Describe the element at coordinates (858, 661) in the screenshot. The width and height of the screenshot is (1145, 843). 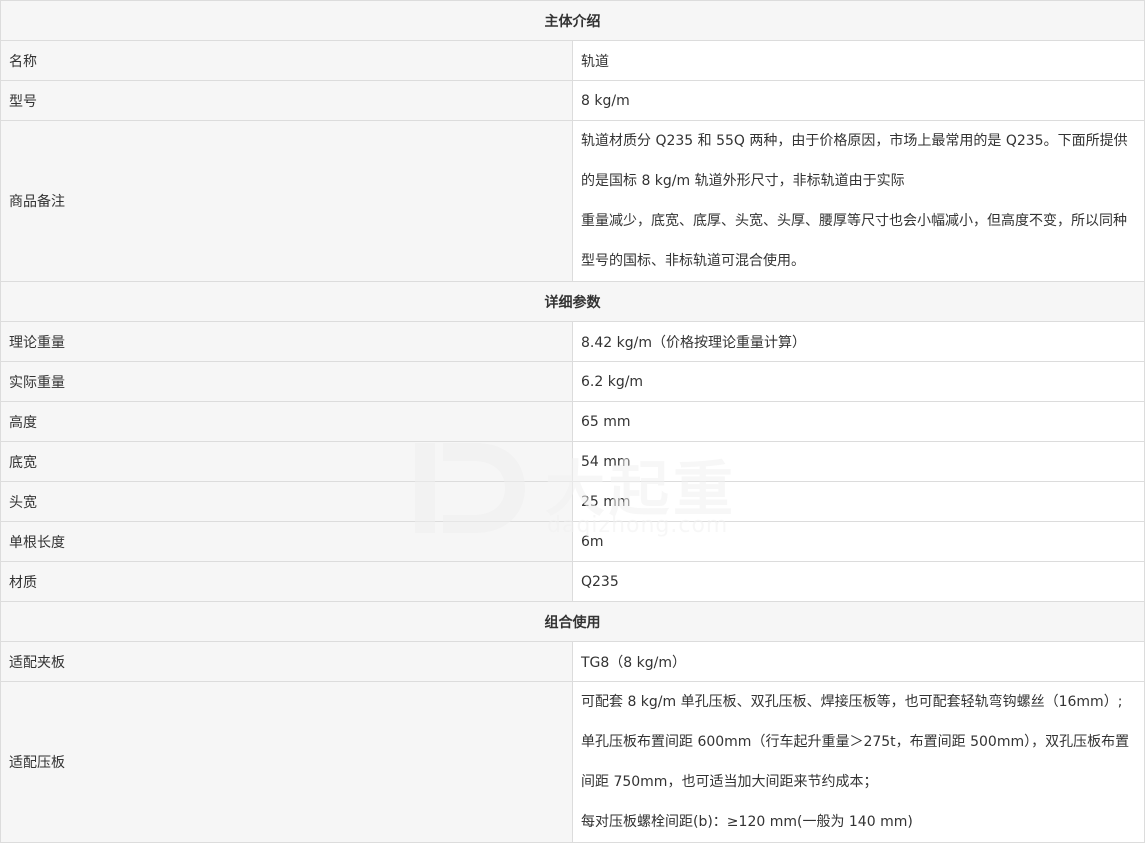
I see `row-value-splice-plate: TG8（8 kg/m）` at that location.